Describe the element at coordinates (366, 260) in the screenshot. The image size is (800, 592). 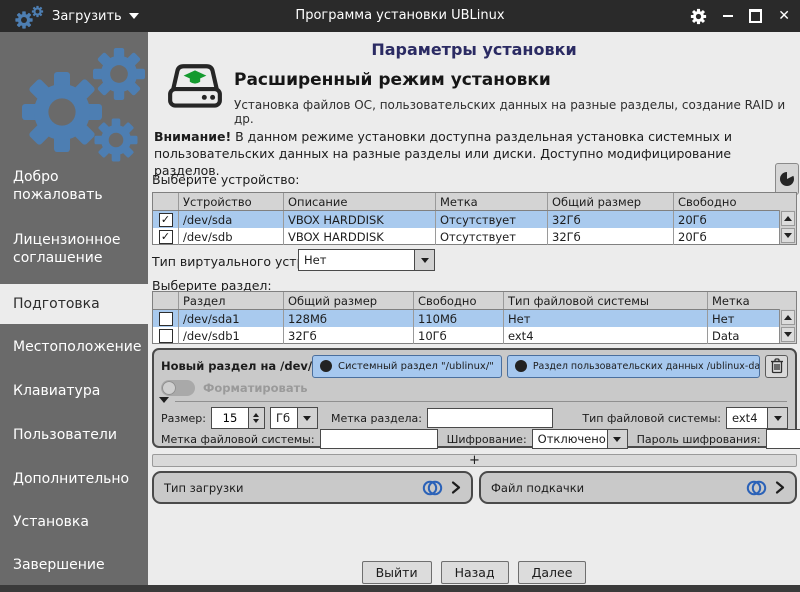
I see `virtual-device-select: Нет` at that location.